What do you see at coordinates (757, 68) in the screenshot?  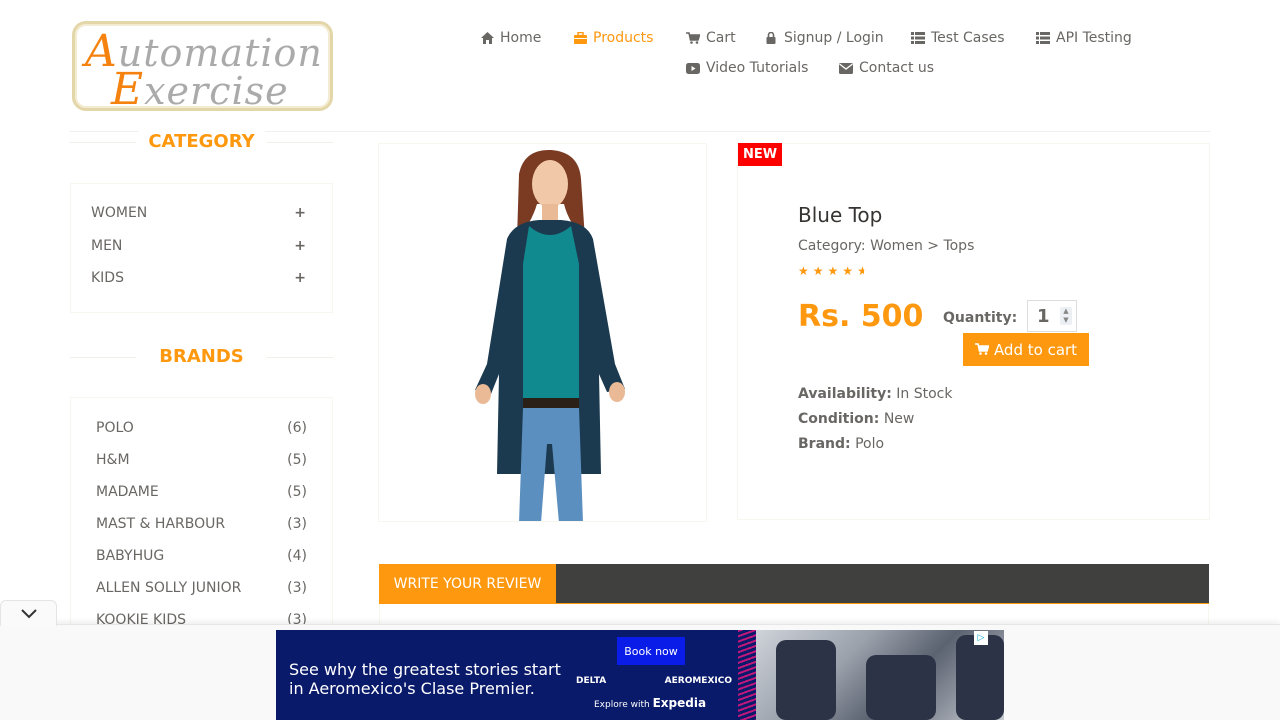 I see `nav-video-tutorials-label: Video Tutorials` at bounding box center [757, 68].